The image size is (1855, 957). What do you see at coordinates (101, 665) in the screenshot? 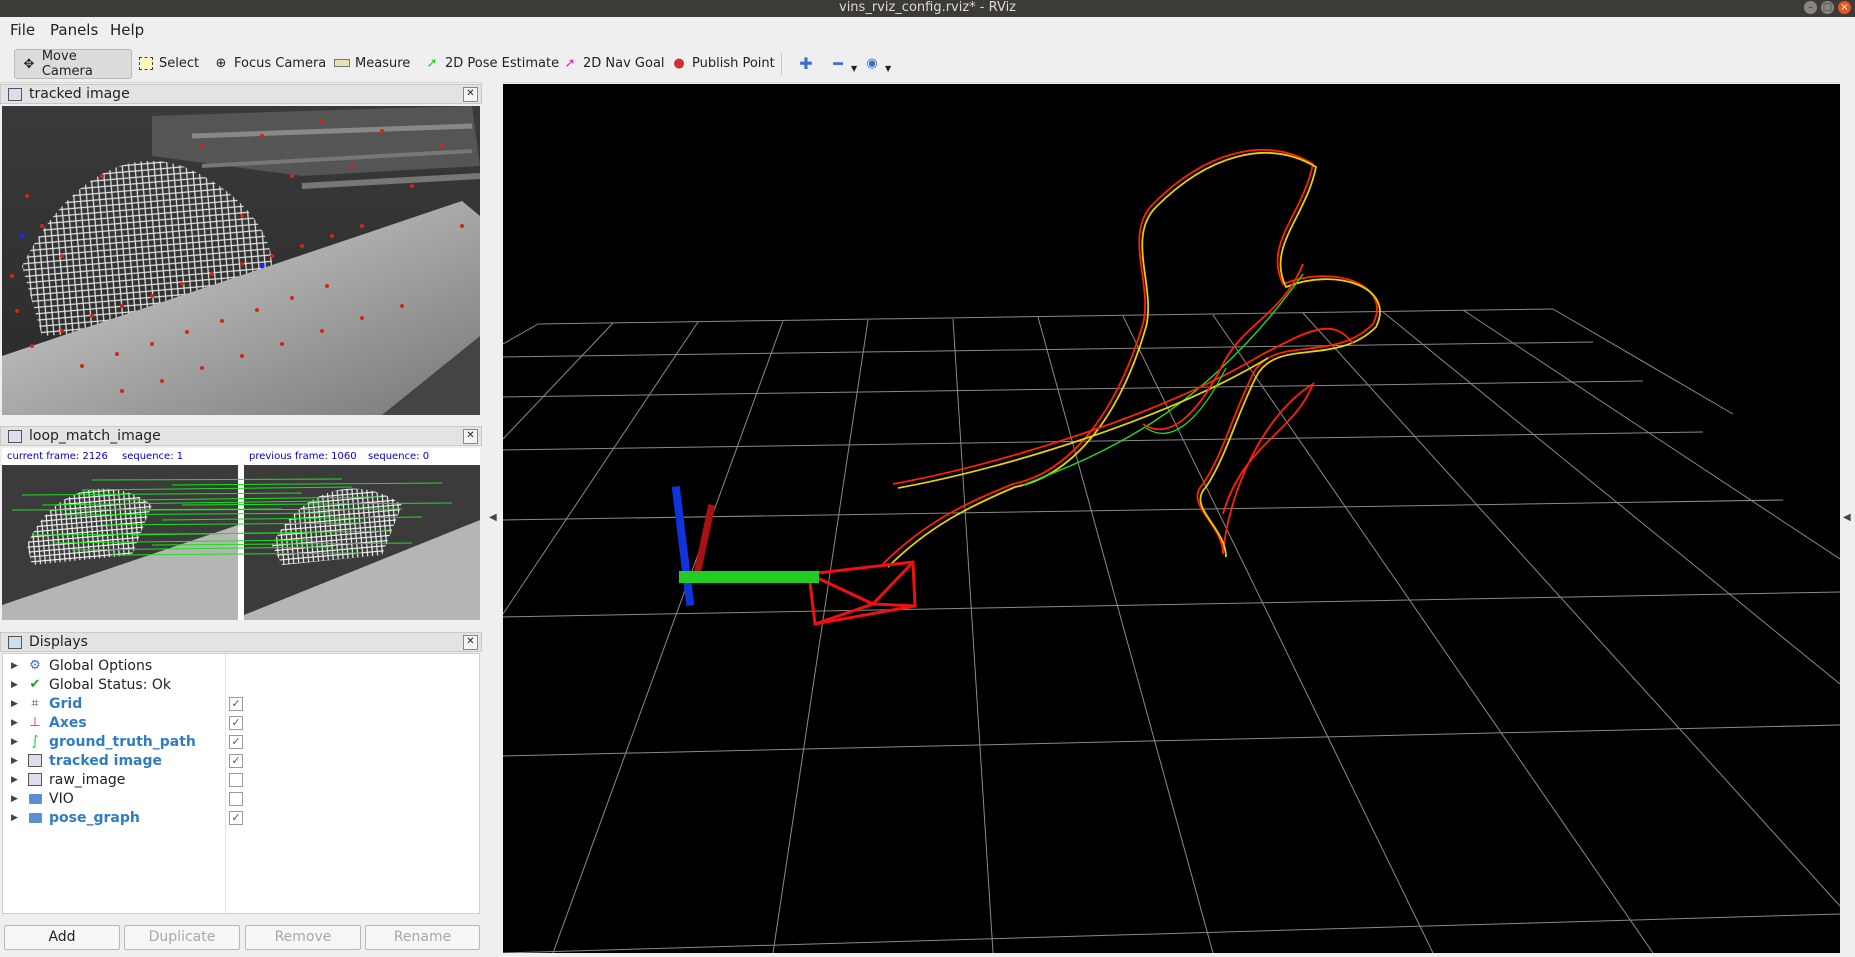
I see `display-label: Global Options` at bounding box center [101, 665].